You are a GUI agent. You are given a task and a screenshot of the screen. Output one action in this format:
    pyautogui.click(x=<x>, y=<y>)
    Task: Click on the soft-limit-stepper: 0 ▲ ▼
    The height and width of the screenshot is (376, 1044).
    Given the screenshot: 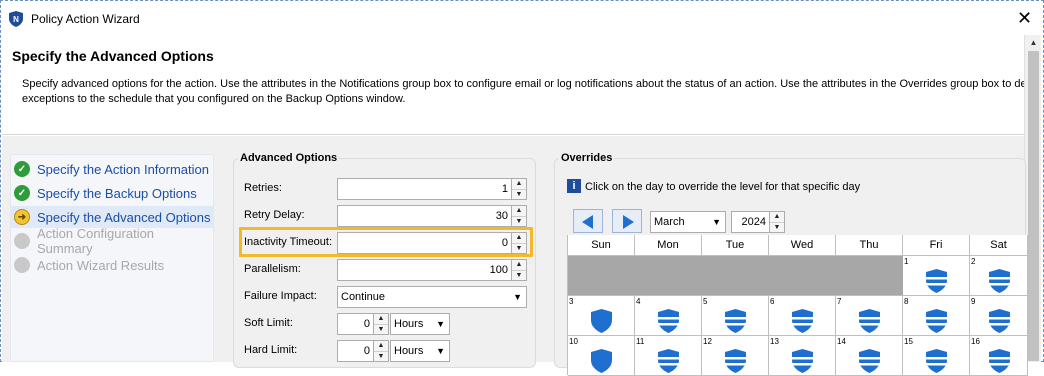 What is the action you would take?
    pyautogui.click(x=363, y=324)
    